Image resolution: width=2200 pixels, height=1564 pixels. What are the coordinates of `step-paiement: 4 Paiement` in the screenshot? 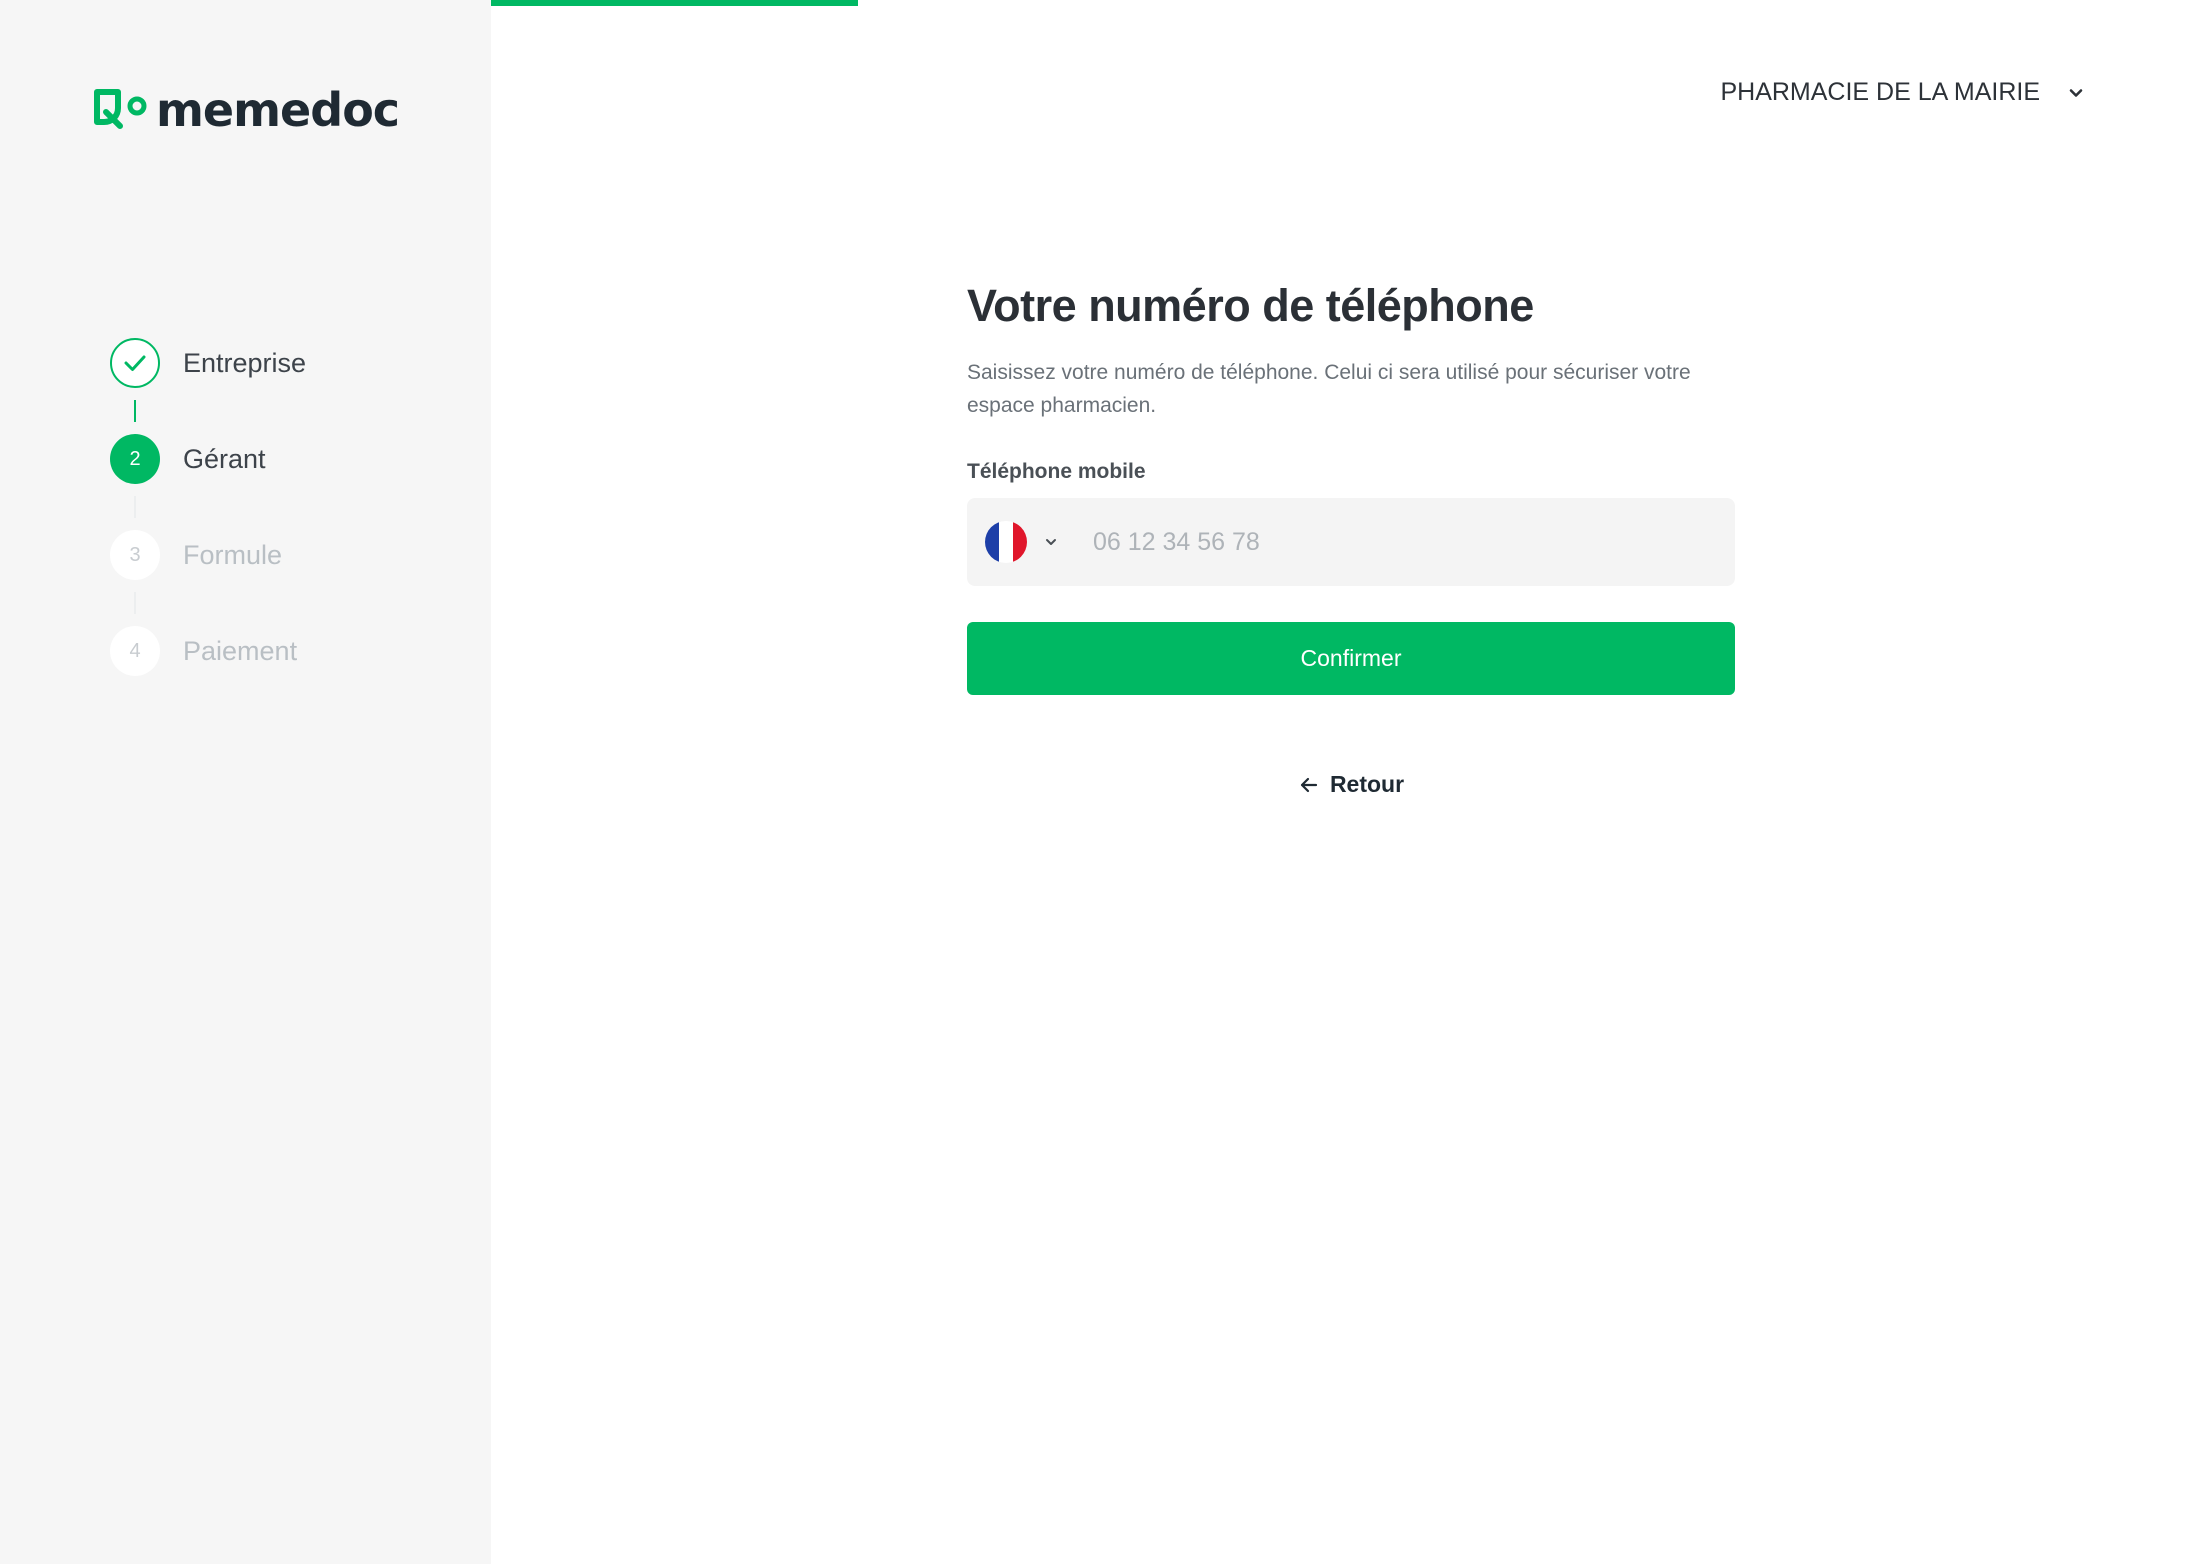 It's located at (203, 651).